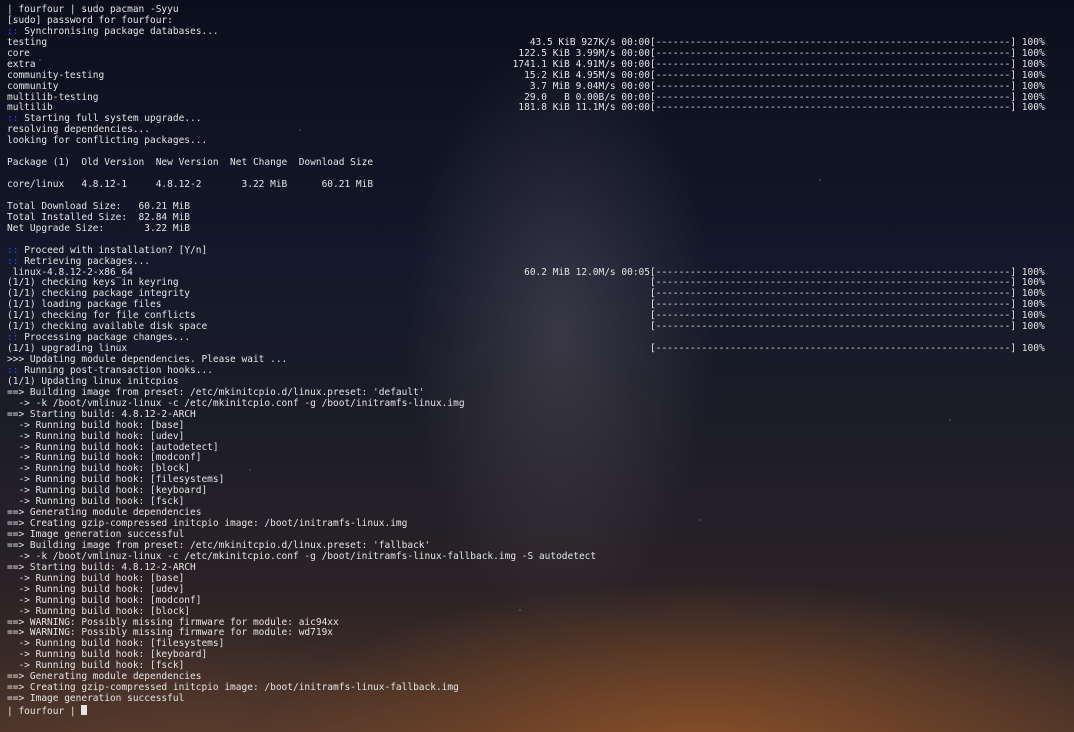 This screenshot has width=1074, height=732. I want to click on database-name: community, so click(33, 86).